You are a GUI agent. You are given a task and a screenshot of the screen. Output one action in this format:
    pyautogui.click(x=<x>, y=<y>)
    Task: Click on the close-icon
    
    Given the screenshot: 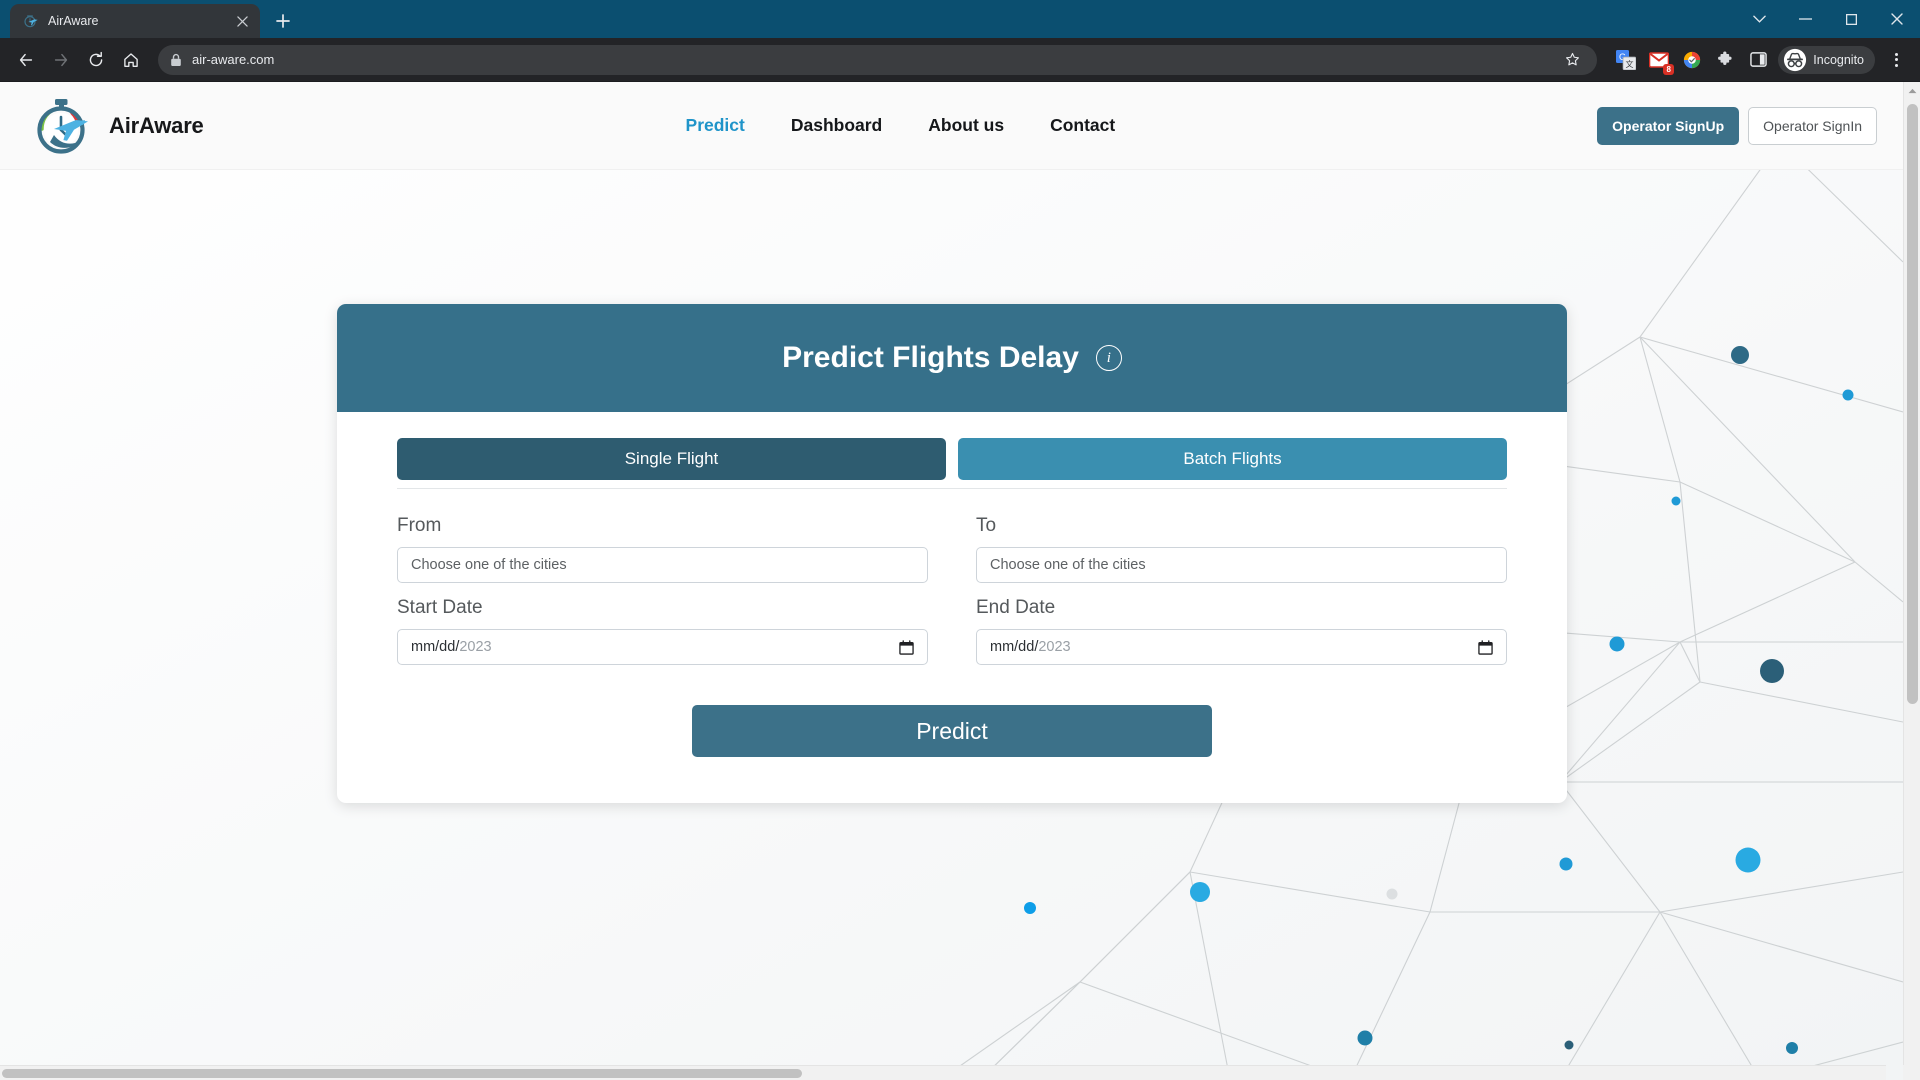 What is the action you would take?
    pyautogui.click(x=242, y=21)
    